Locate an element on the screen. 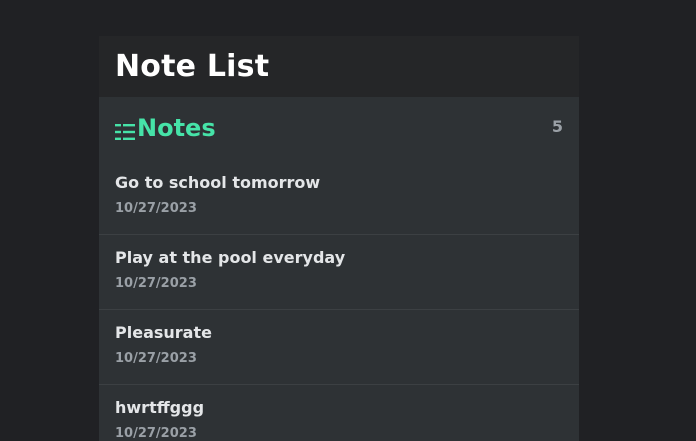  notes-section-header: Notes 5 is located at coordinates (339, 127).